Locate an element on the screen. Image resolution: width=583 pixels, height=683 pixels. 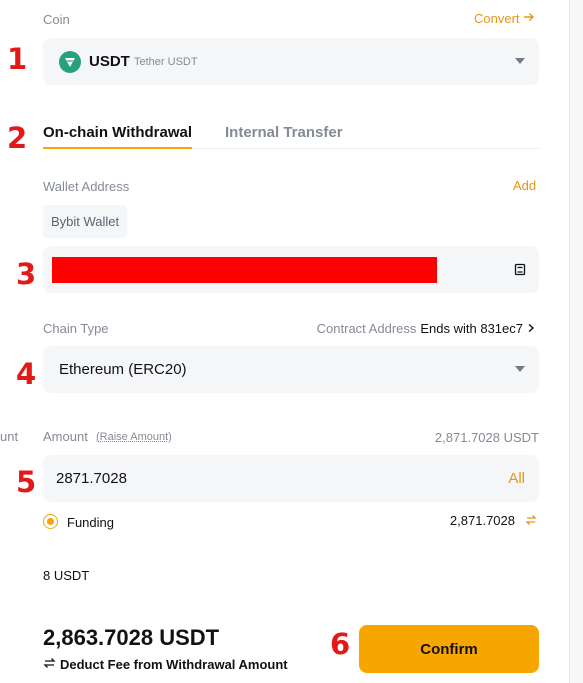
convert-link: Convert is located at coordinates (504, 18).